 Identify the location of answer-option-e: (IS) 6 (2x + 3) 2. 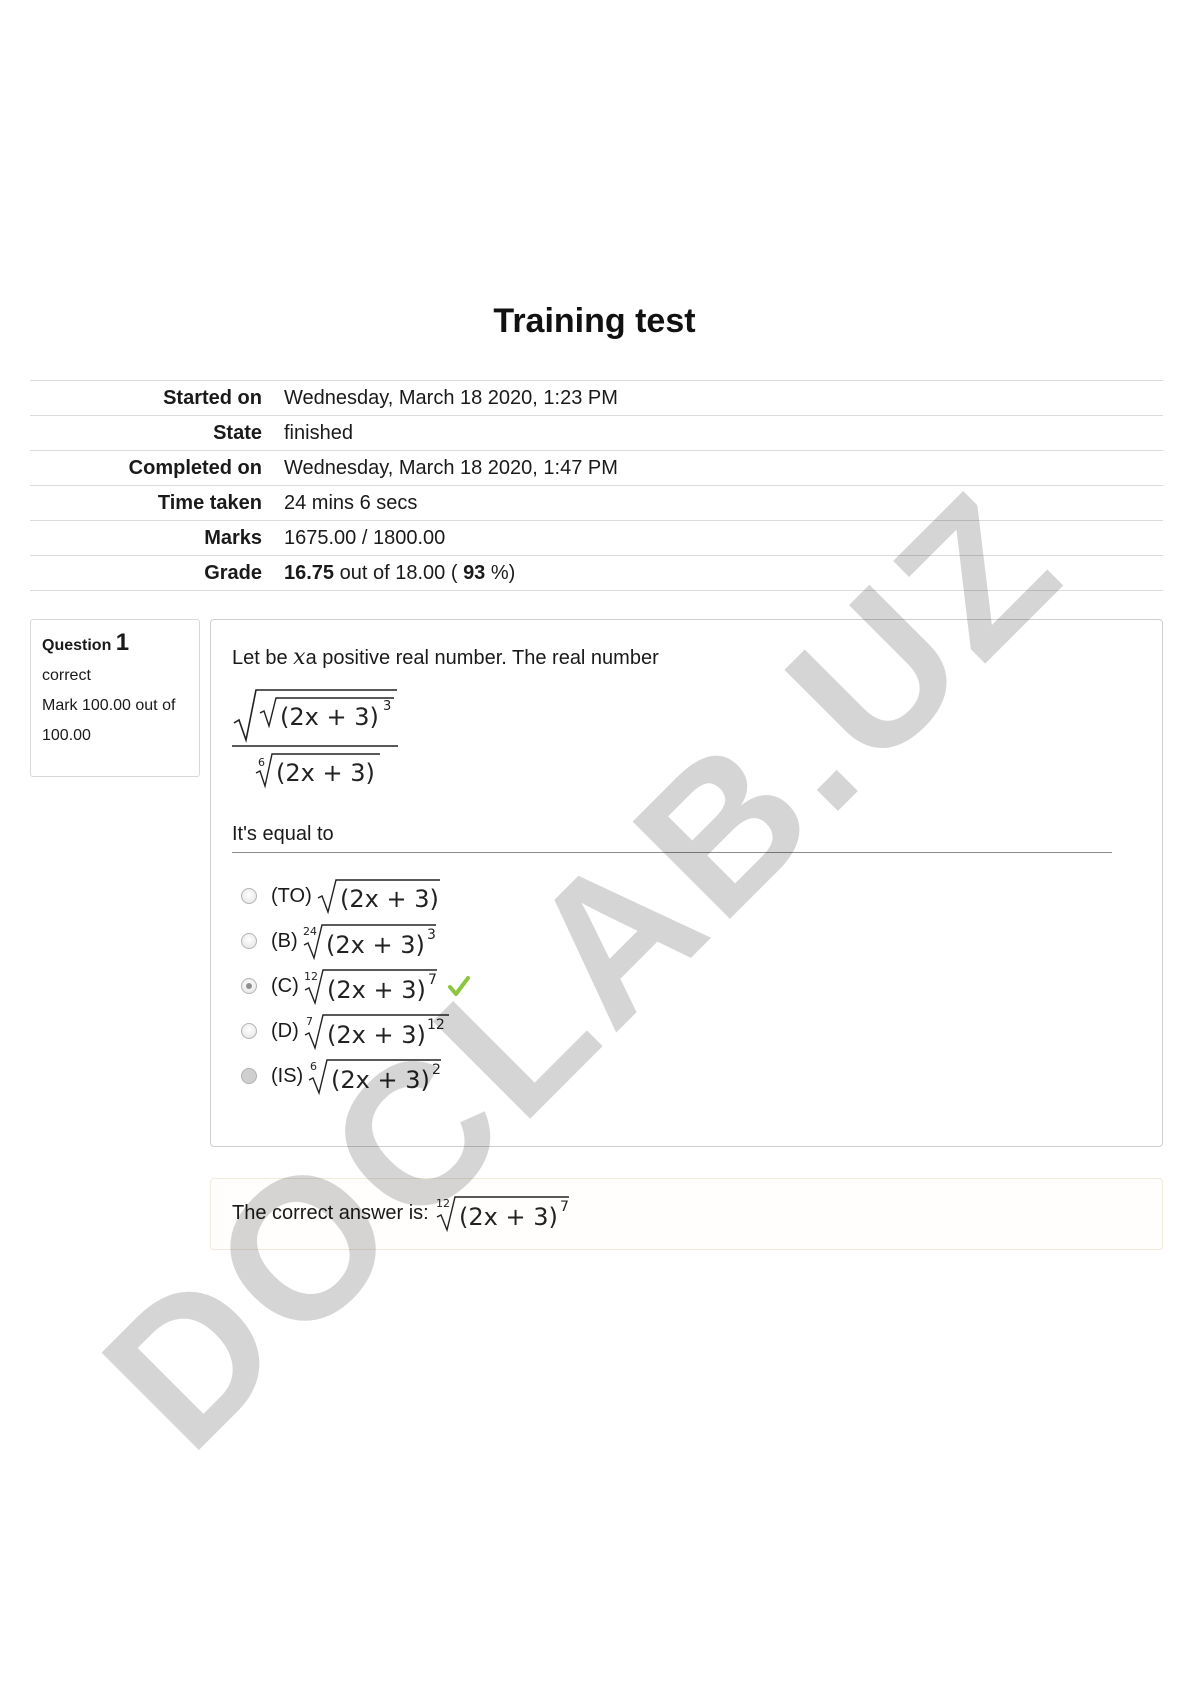
(346, 1076).